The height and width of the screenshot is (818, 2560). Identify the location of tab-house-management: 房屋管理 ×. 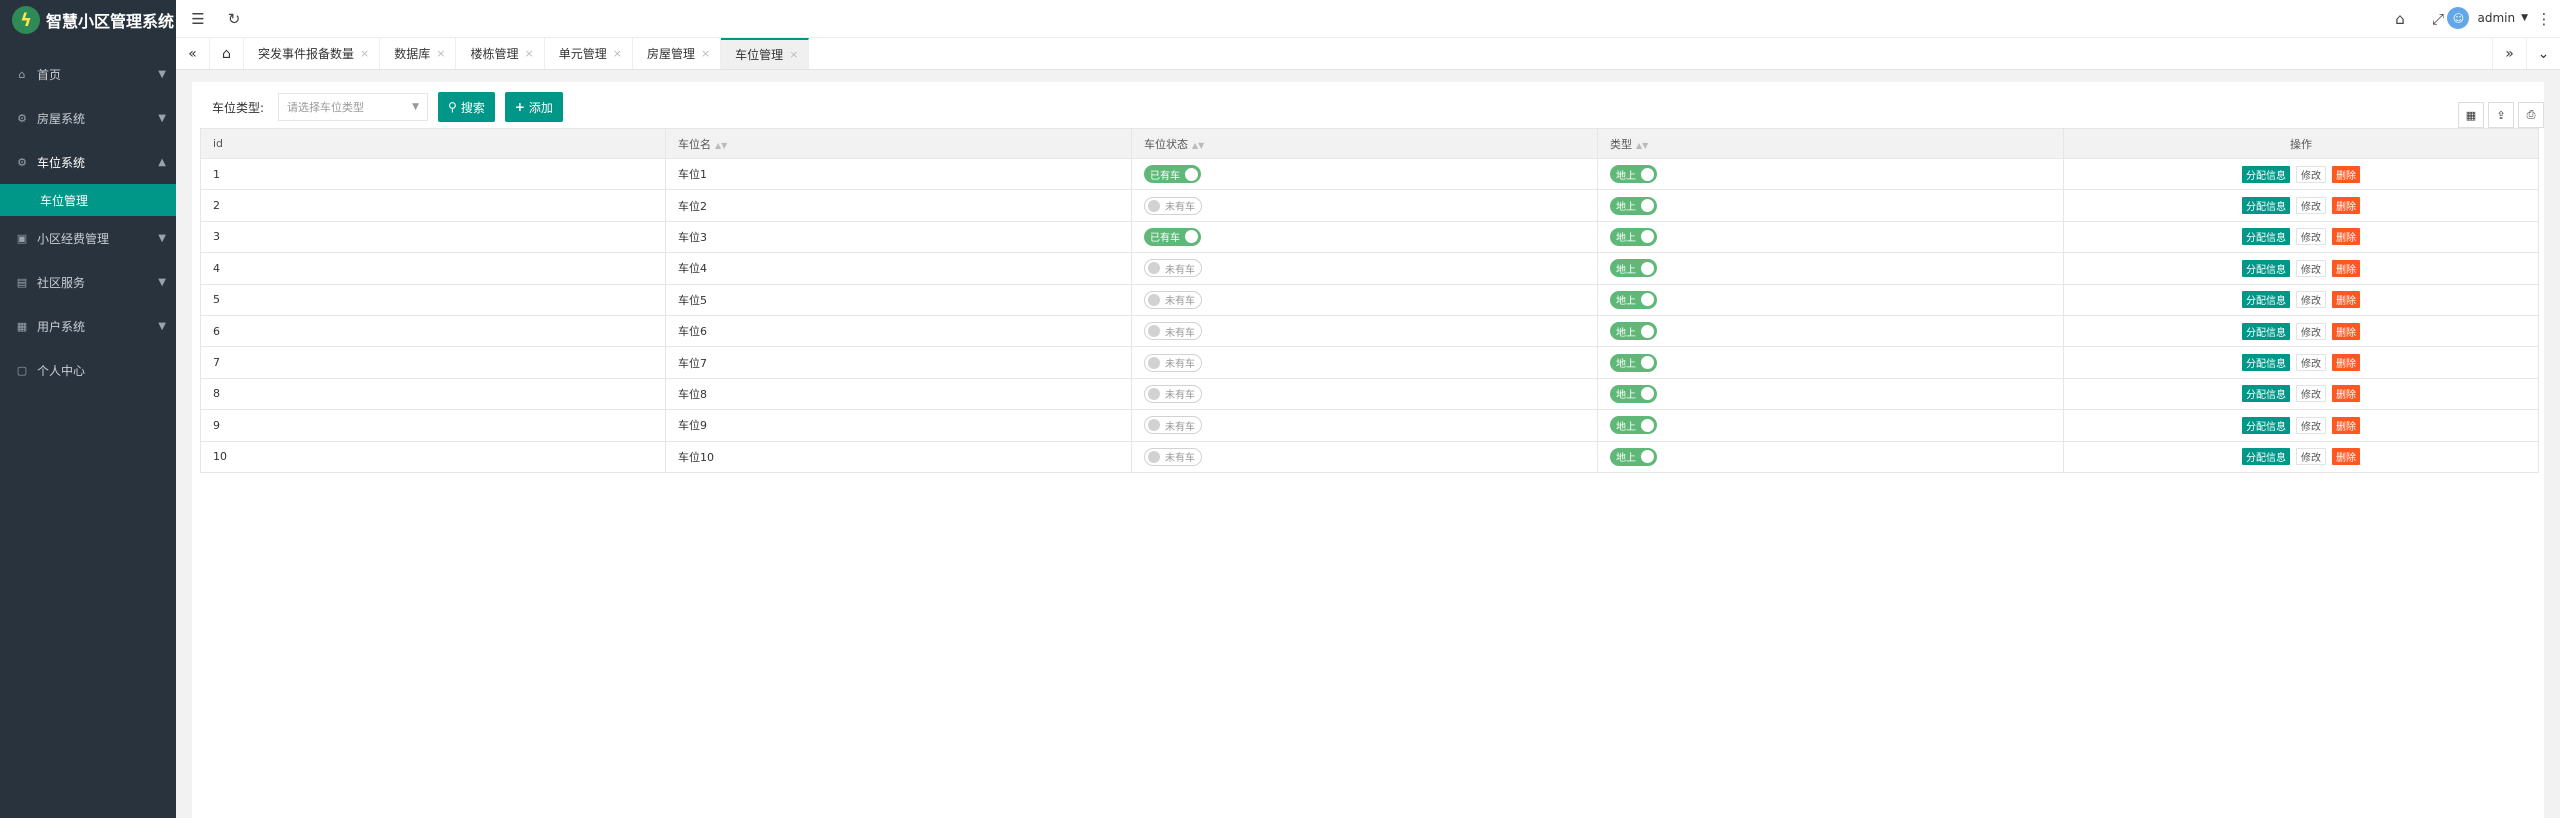
(677, 53).